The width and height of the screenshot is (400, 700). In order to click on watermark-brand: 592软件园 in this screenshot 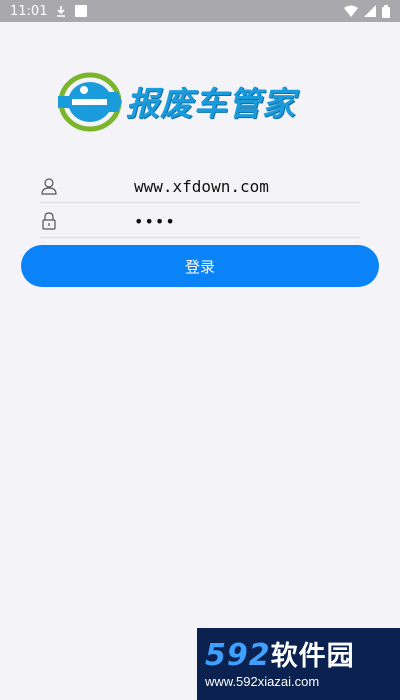, I will do `click(280, 653)`.